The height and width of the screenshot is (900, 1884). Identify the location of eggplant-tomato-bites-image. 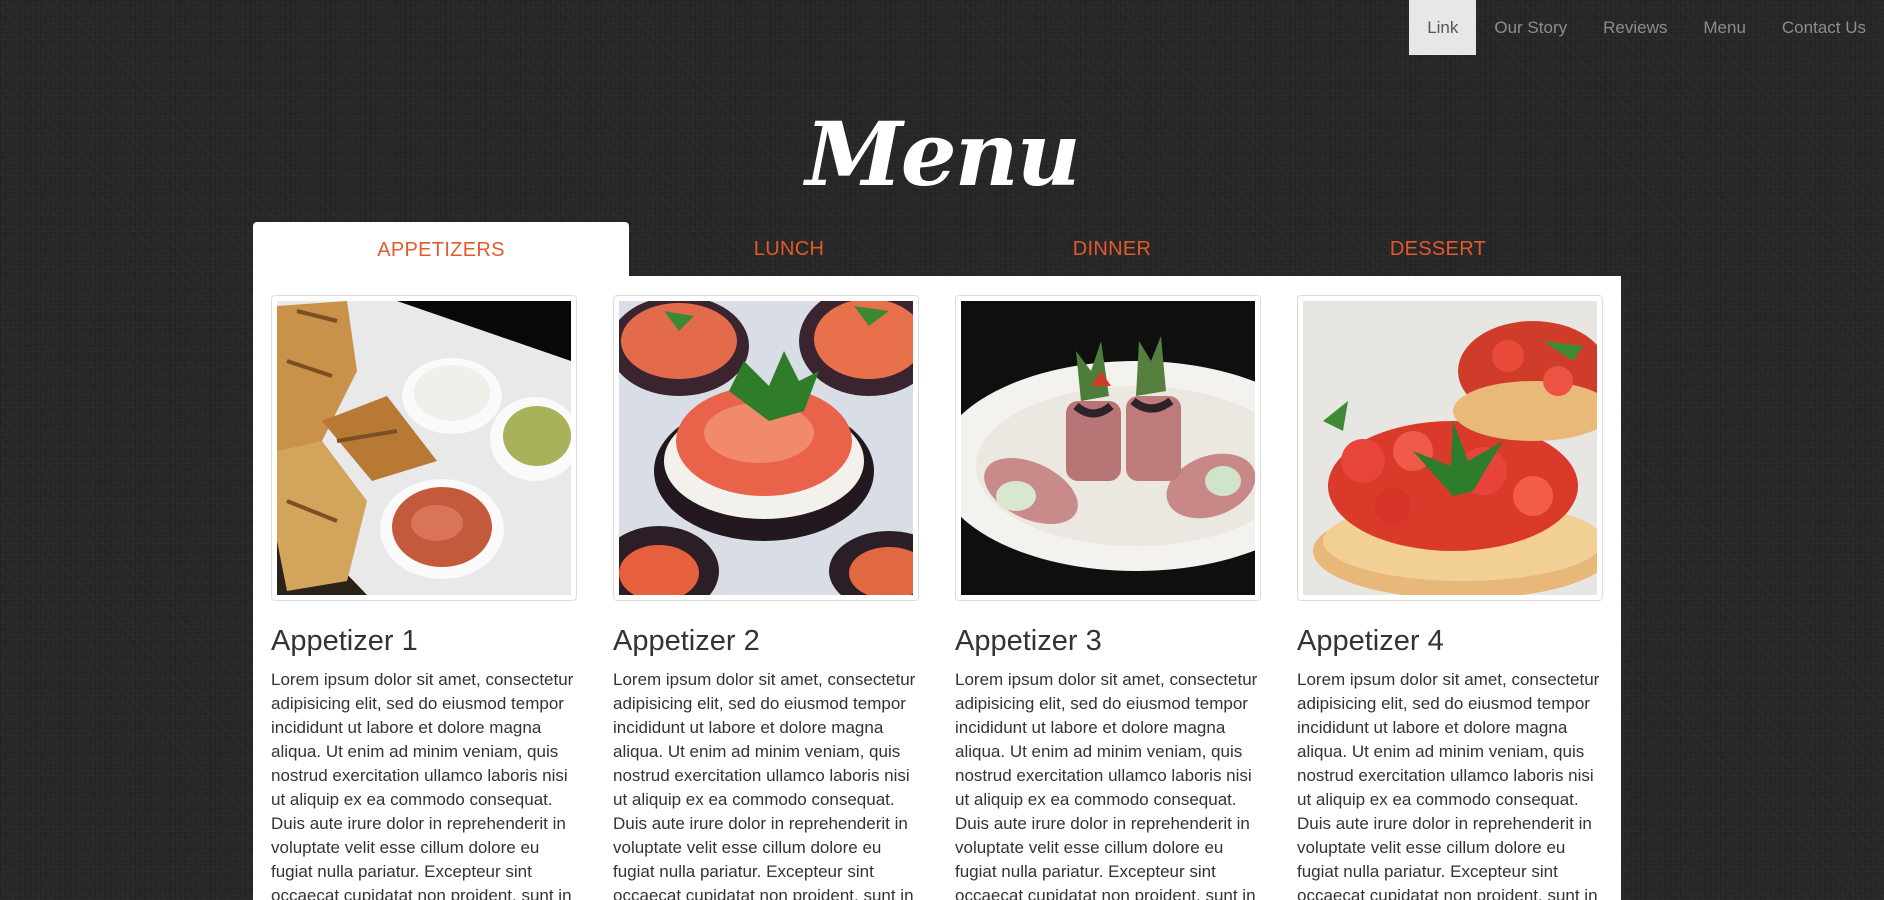
(766, 448).